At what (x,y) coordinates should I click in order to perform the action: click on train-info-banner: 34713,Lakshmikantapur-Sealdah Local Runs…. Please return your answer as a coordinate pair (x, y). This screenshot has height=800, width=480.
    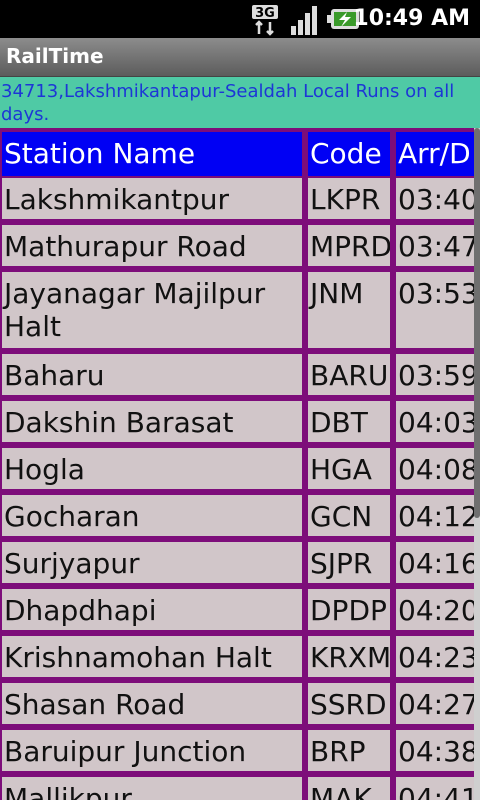
    Looking at the image, I should click on (240, 102).